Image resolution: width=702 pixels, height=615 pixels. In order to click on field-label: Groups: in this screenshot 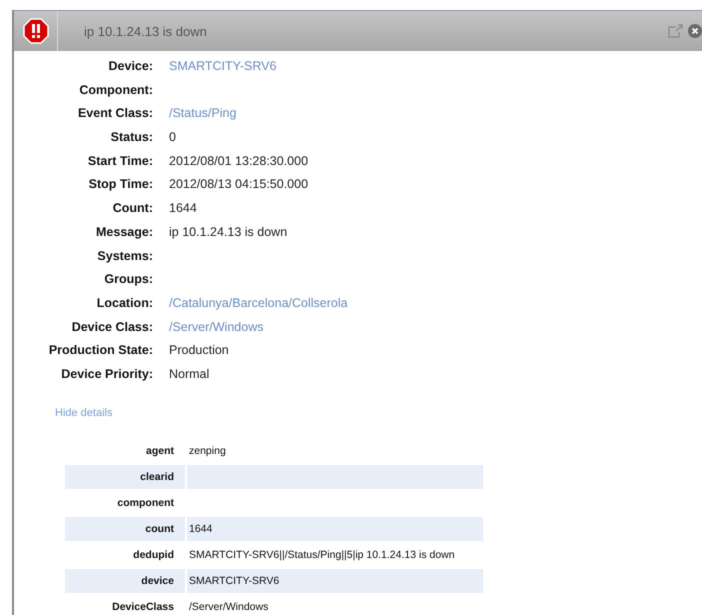, I will do `click(128, 279)`.